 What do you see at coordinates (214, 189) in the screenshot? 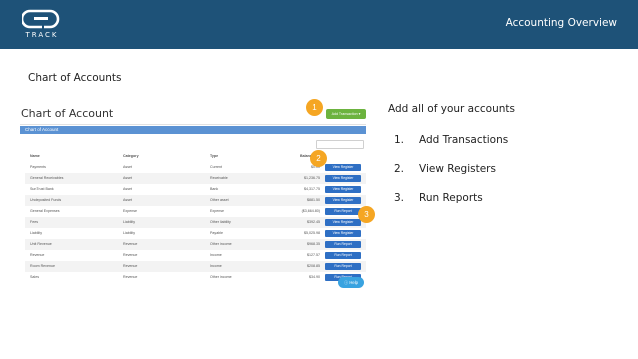
I see `type-cell: Bank` at bounding box center [214, 189].